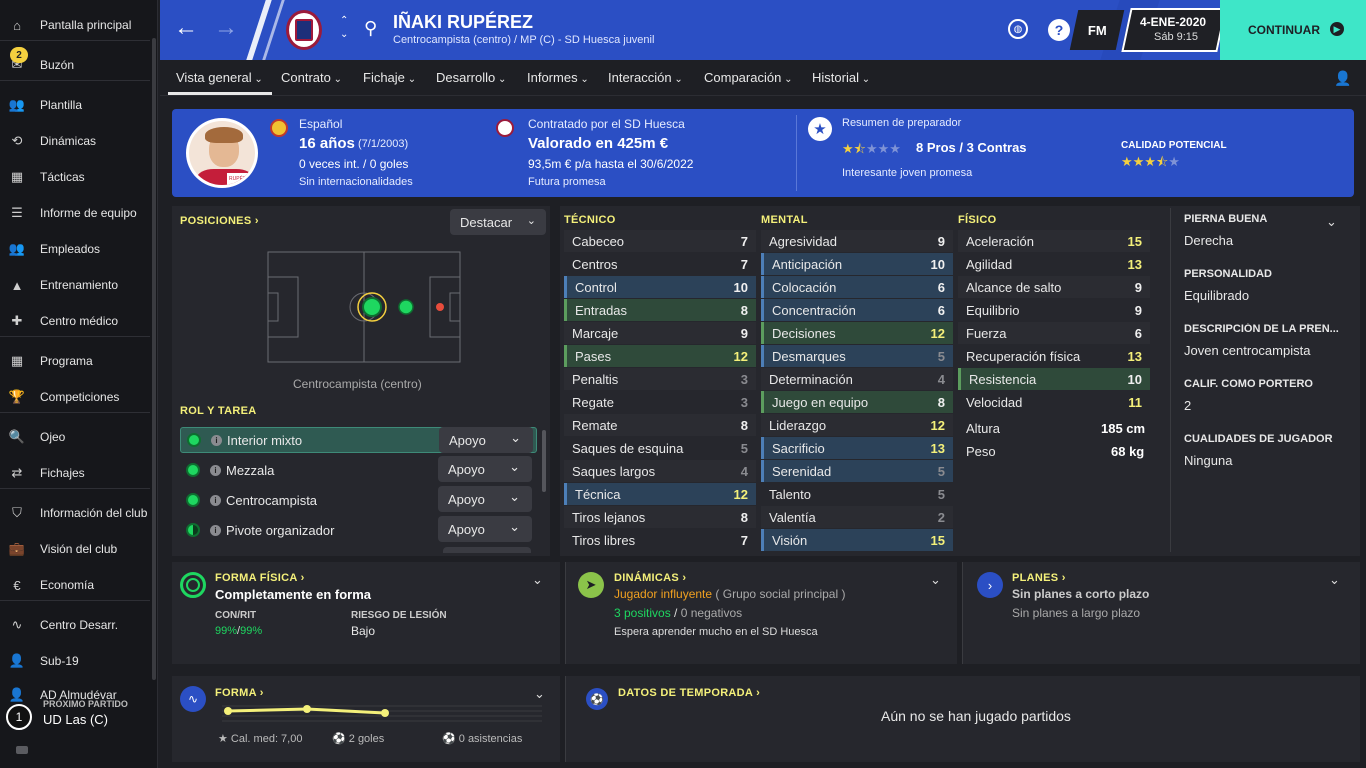 The height and width of the screenshot is (768, 1366). I want to click on attribute-row-technical: Remate 8, so click(660, 425).